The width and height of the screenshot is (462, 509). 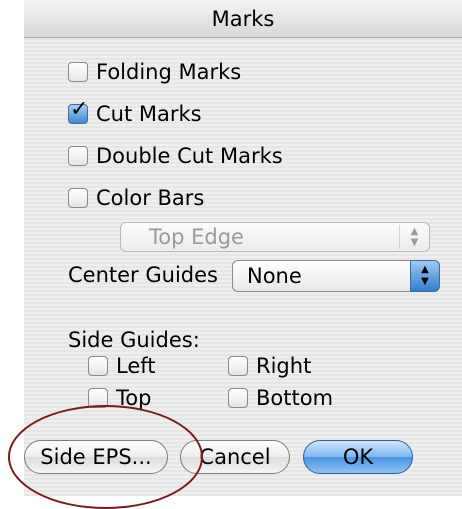 What do you see at coordinates (150, 198) in the screenshot?
I see `color-bars-label: Color Bars` at bounding box center [150, 198].